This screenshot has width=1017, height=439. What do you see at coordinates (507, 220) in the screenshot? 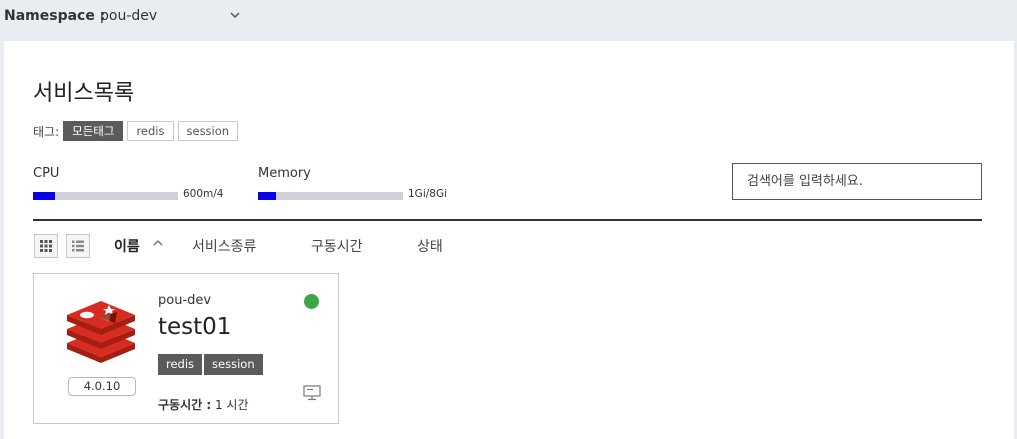
I see `divider` at bounding box center [507, 220].